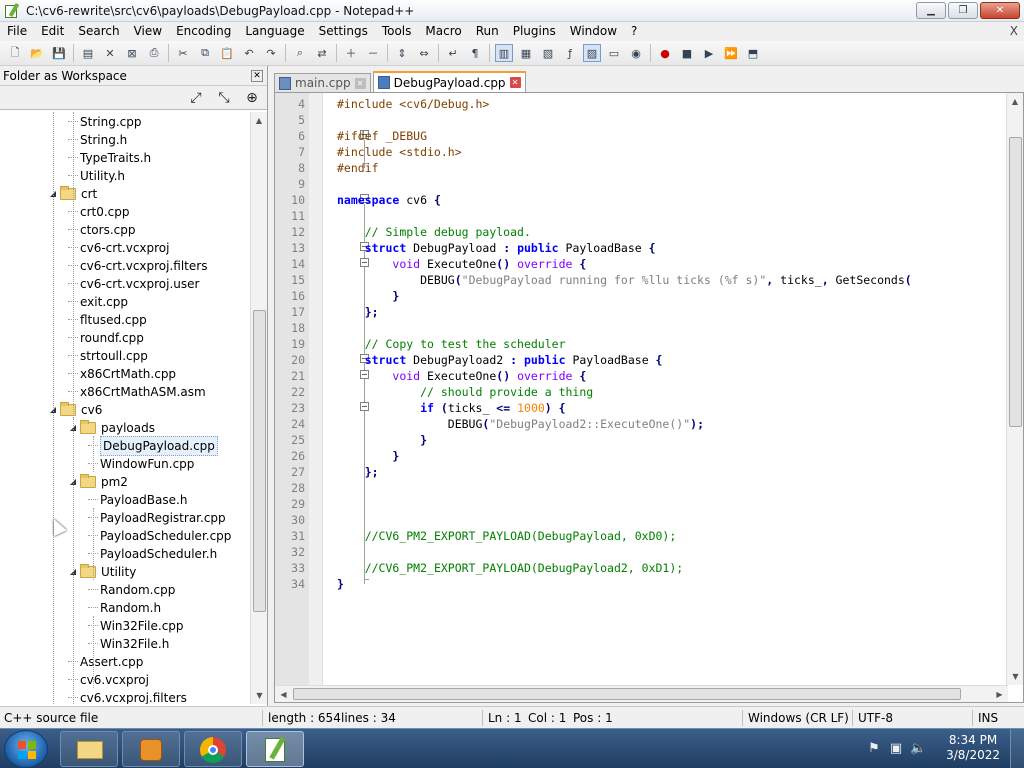 This screenshot has width=1024, height=768. Describe the element at coordinates (107, 320) in the screenshot. I see `tree-file: fltused.cpp` at that location.